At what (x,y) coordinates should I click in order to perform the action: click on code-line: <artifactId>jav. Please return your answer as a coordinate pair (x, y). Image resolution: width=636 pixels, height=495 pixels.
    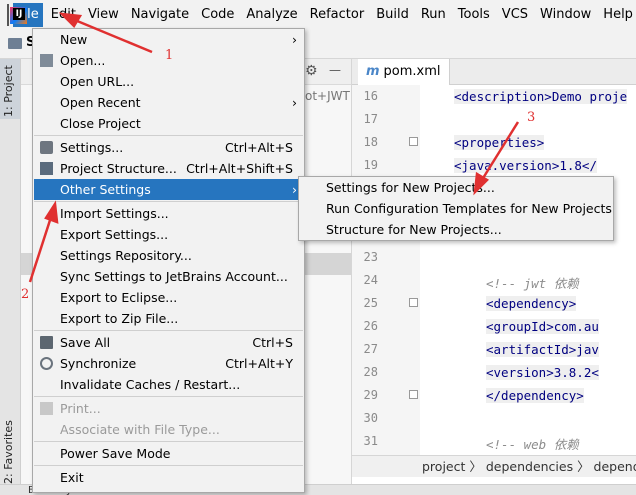
    Looking at the image, I should click on (542, 349).